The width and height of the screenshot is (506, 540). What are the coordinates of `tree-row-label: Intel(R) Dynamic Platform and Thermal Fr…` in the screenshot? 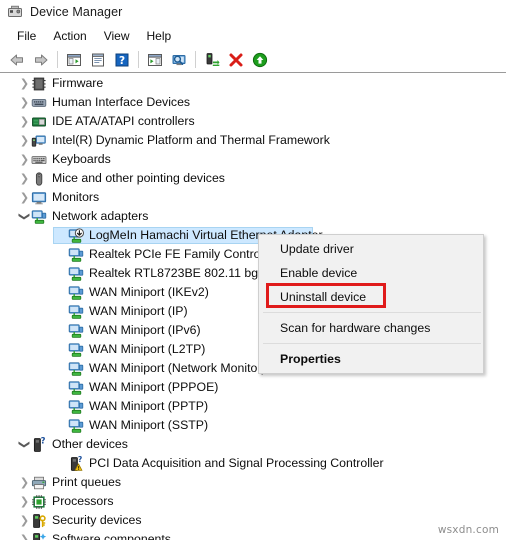 It's located at (191, 140).